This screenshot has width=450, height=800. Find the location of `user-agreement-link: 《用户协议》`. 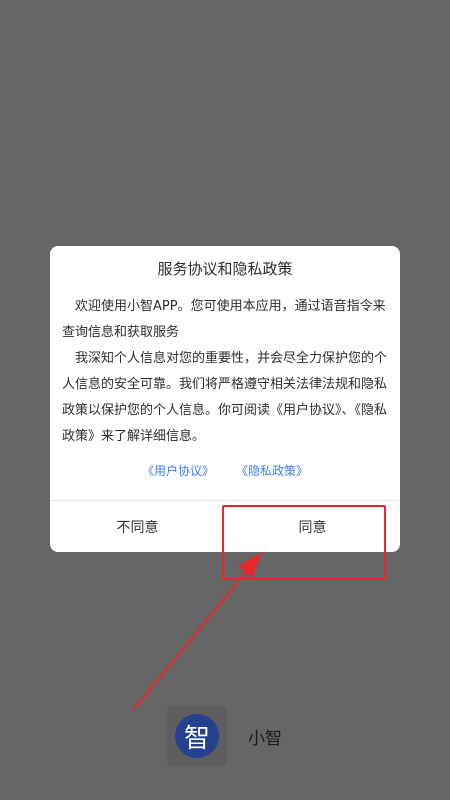

user-agreement-link: 《用户协议》 is located at coordinates (178, 472).